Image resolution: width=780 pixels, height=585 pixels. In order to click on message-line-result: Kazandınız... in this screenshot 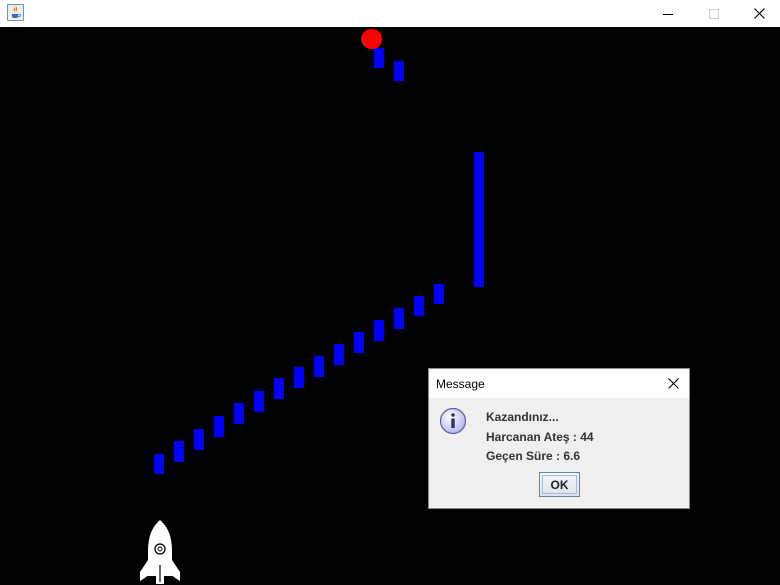, I will do `click(522, 417)`.